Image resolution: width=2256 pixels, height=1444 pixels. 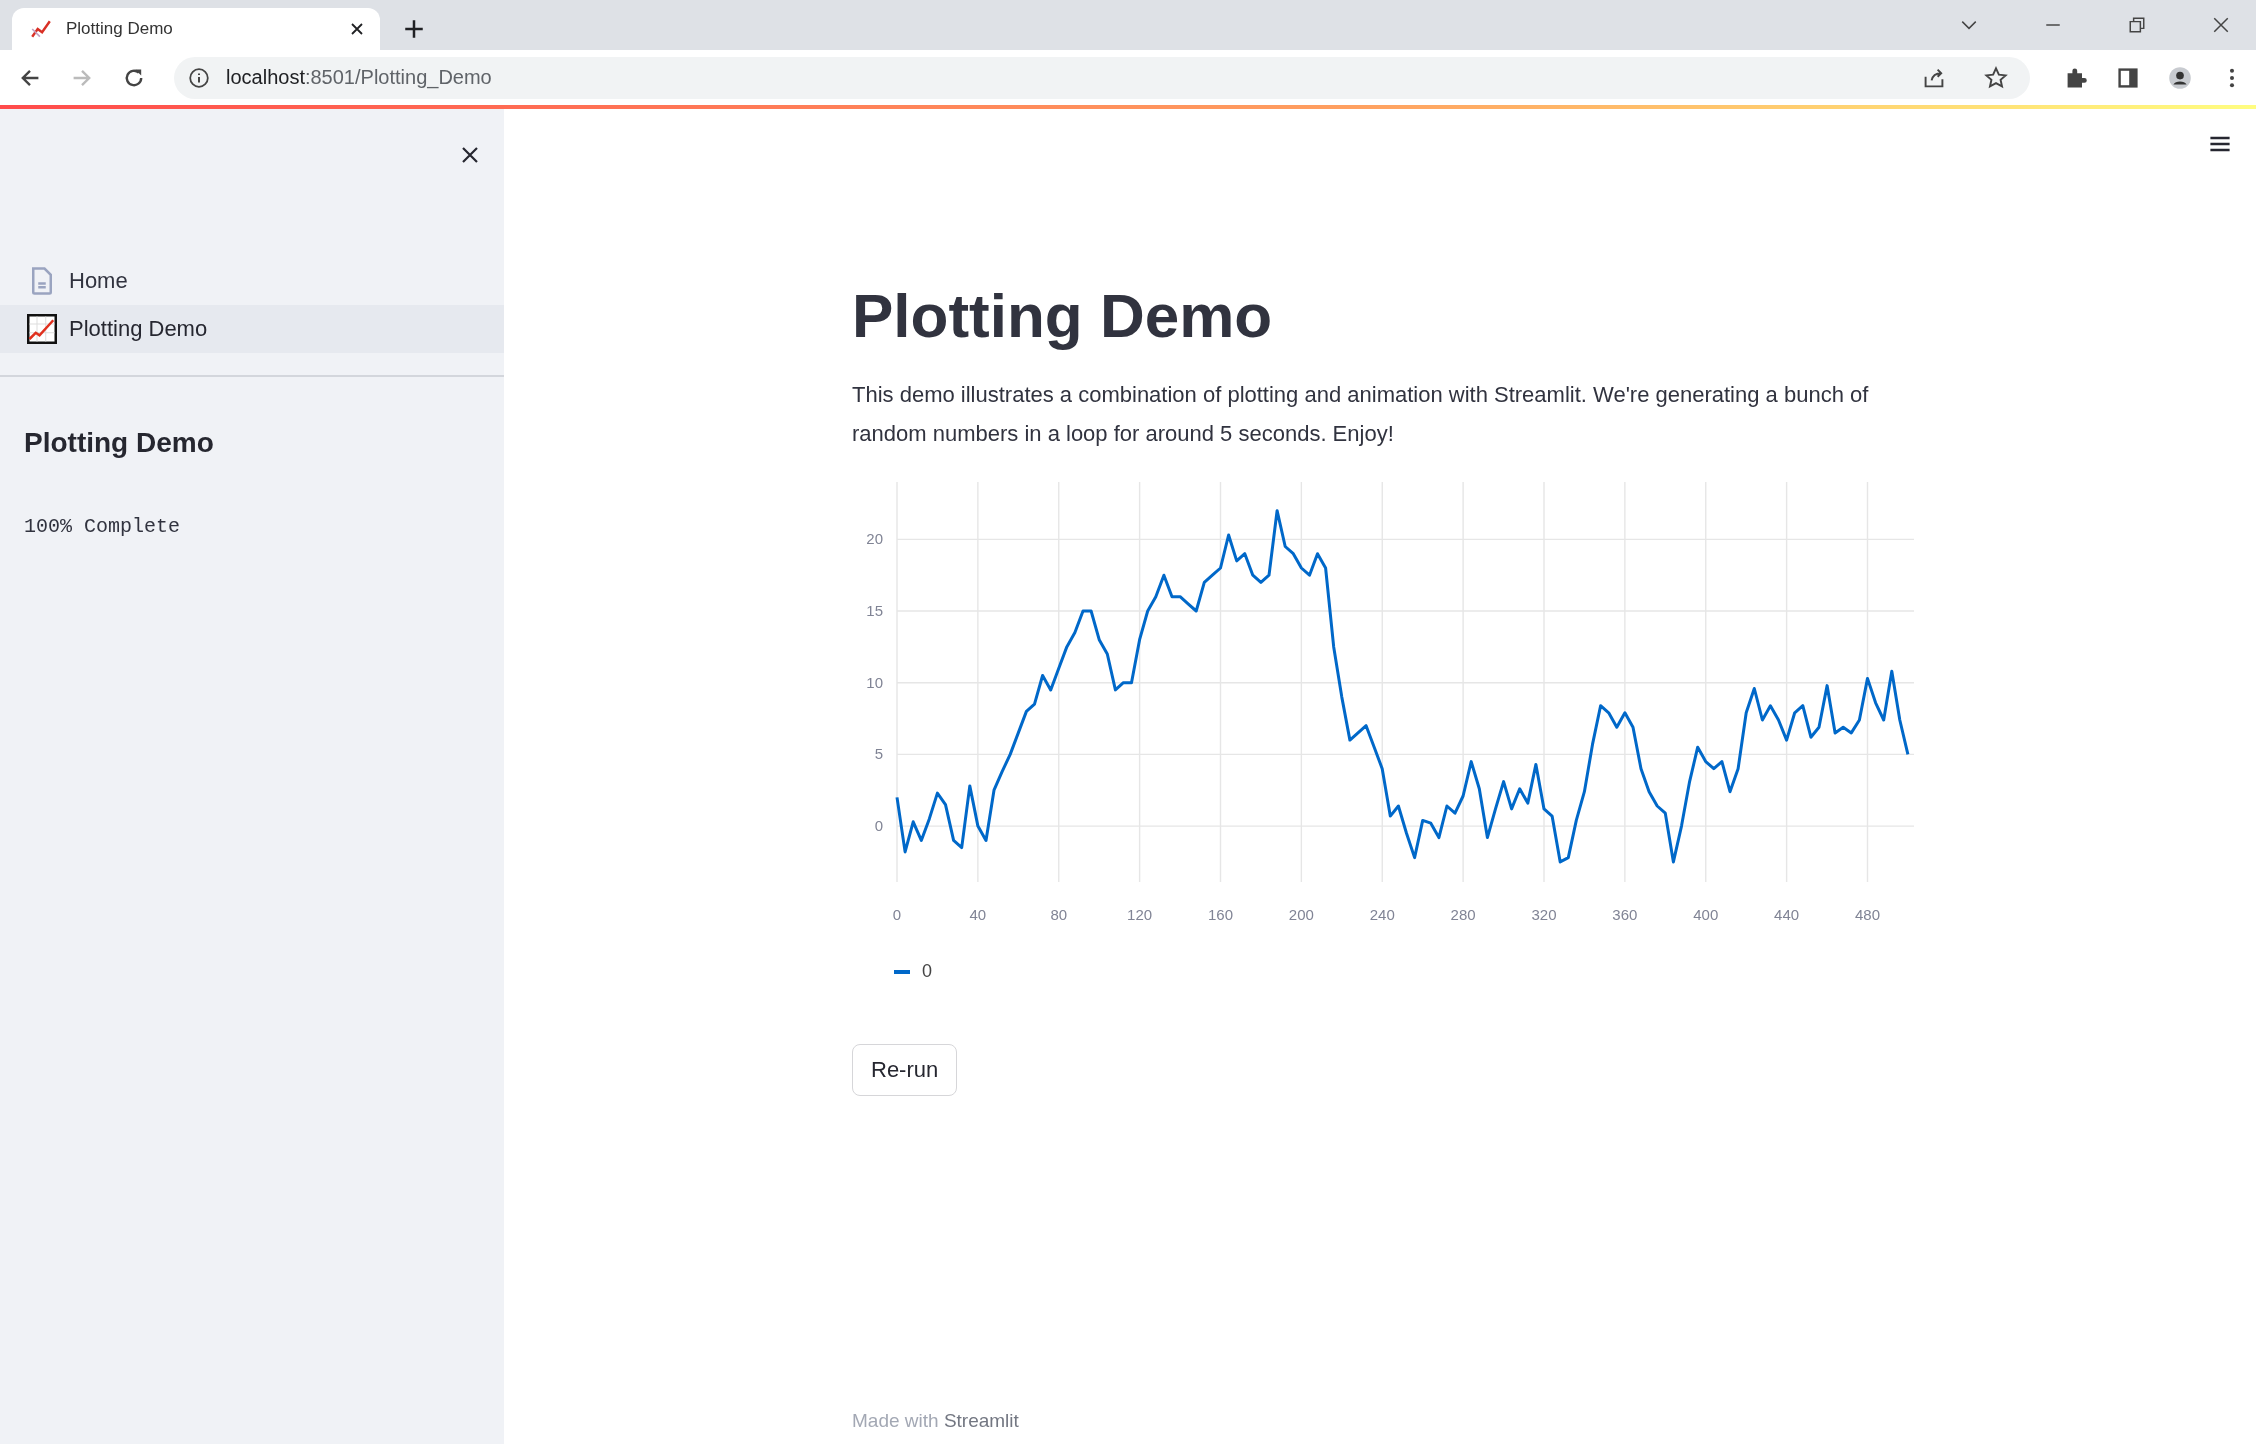 I want to click on browser-tab: Plotting Demo, so click(x=196, y=29).